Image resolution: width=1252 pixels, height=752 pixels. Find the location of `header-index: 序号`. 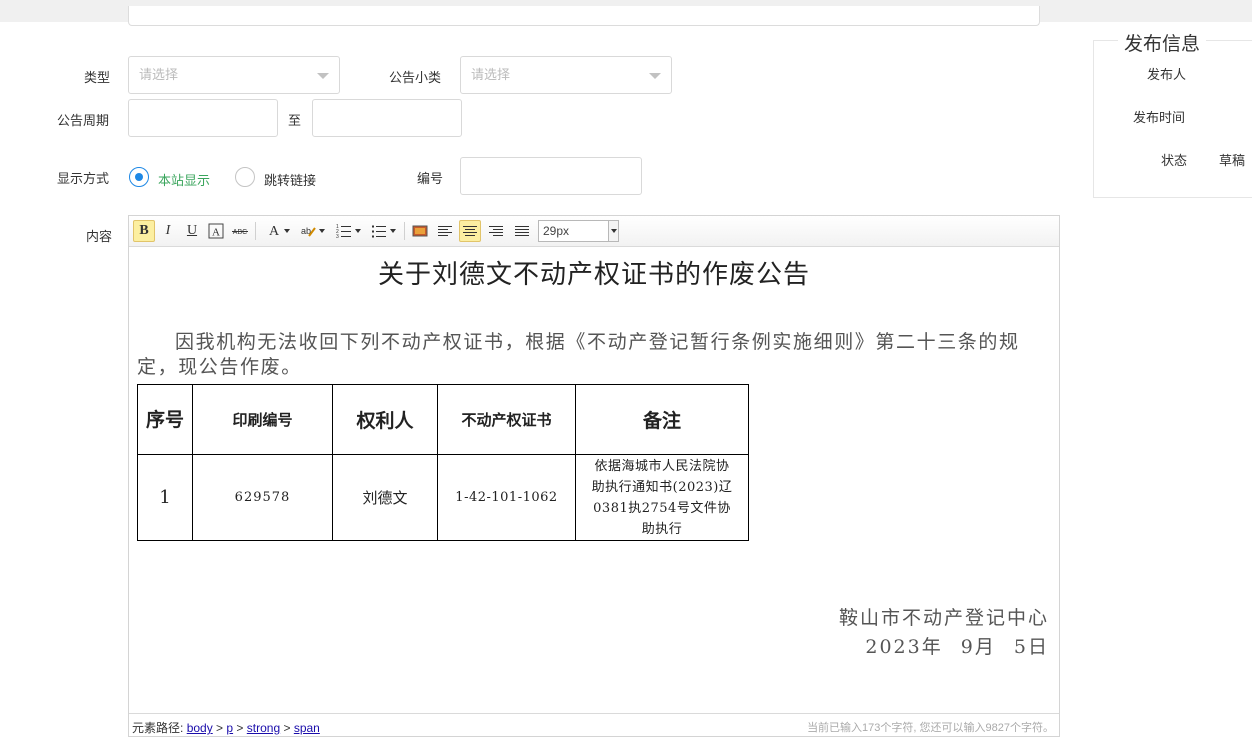

header-index: 序号 is located at coordinates (165, 419).